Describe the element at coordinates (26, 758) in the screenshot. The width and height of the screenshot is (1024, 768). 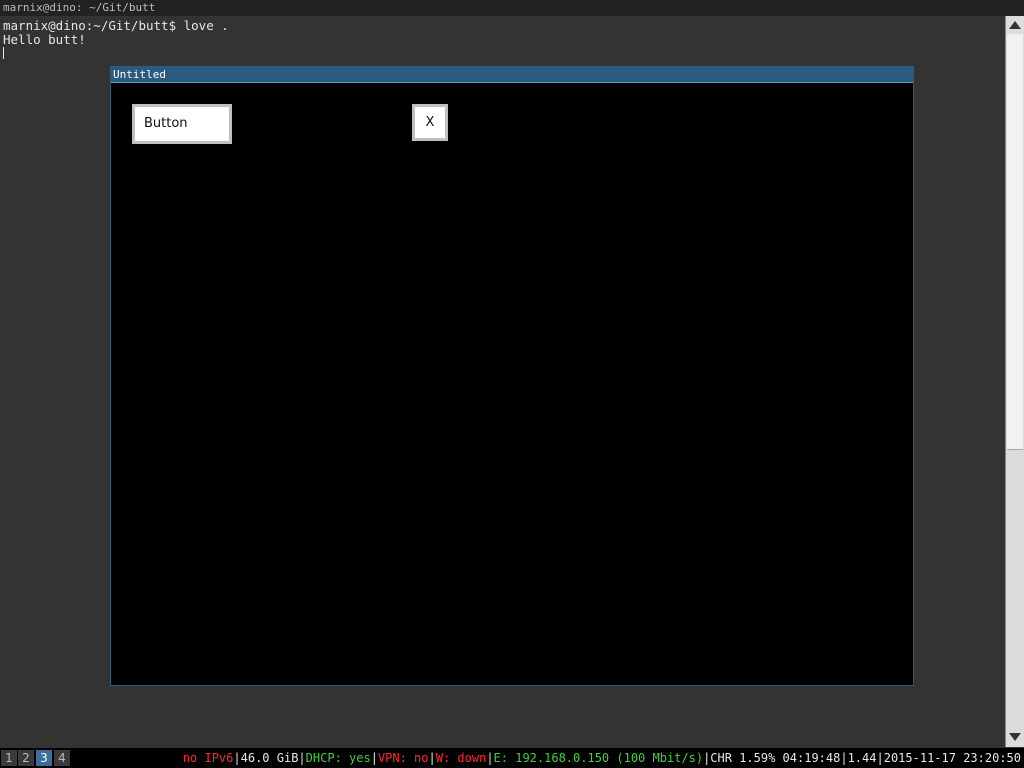
I see `workspace-2: 2` at that location.